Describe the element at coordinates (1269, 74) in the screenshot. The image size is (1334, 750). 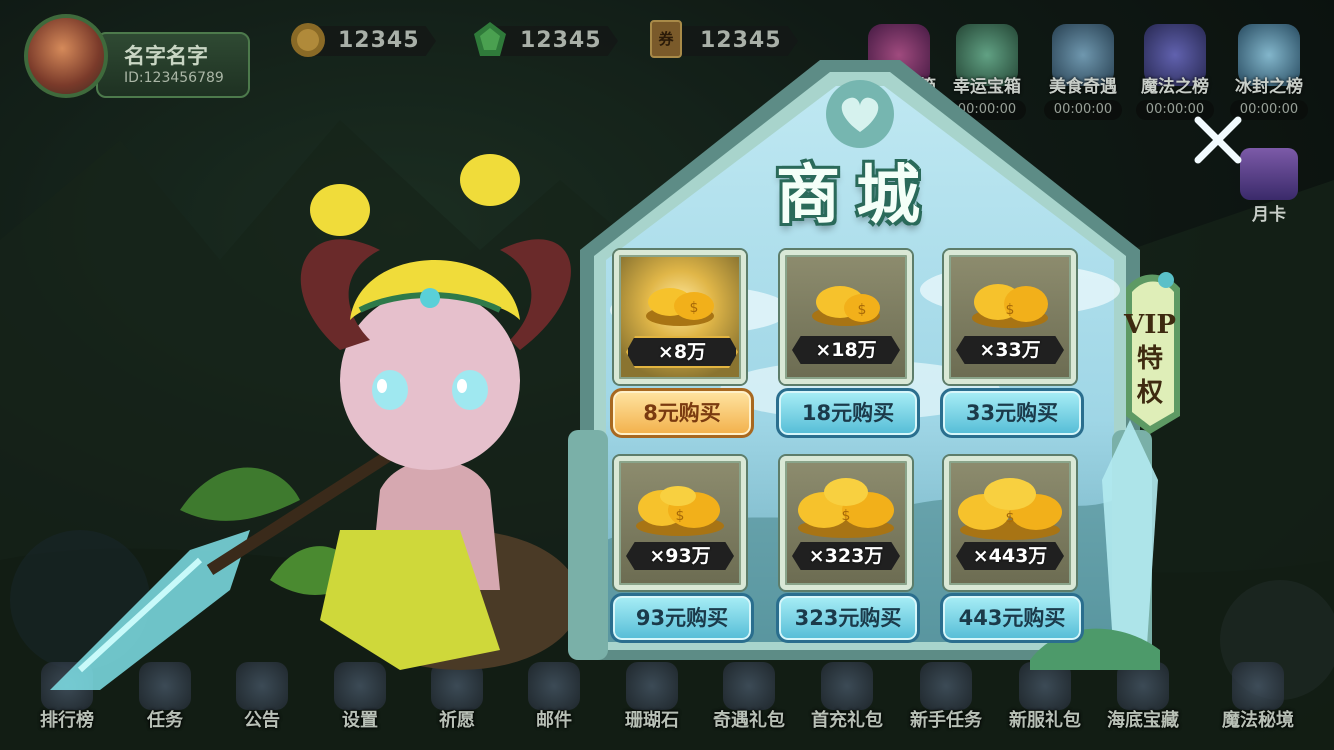
I see `event-ice-ranking: 冰封之榜 00:00:00` at that location.